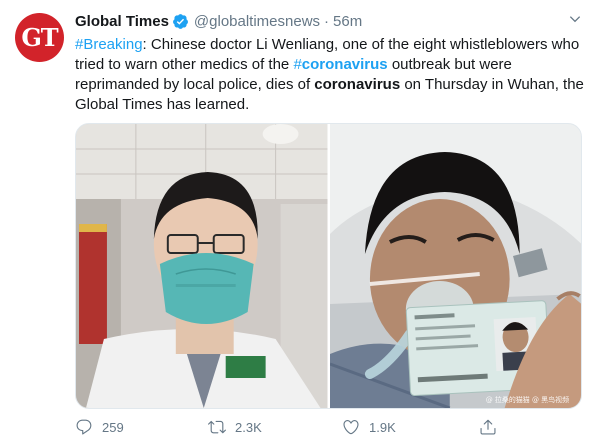 The width and height of the screenshot is (598, 447). Describe the element at coordinates (113, 427) in the screenshot. I see `reply-count: 259` at that location.